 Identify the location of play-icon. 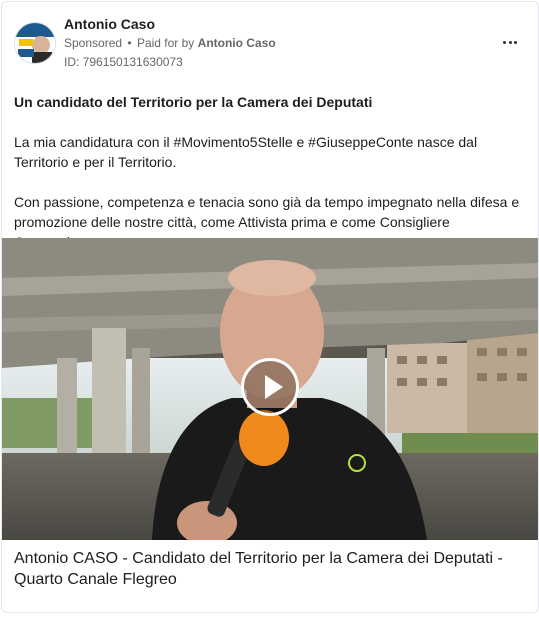
(270, 387).